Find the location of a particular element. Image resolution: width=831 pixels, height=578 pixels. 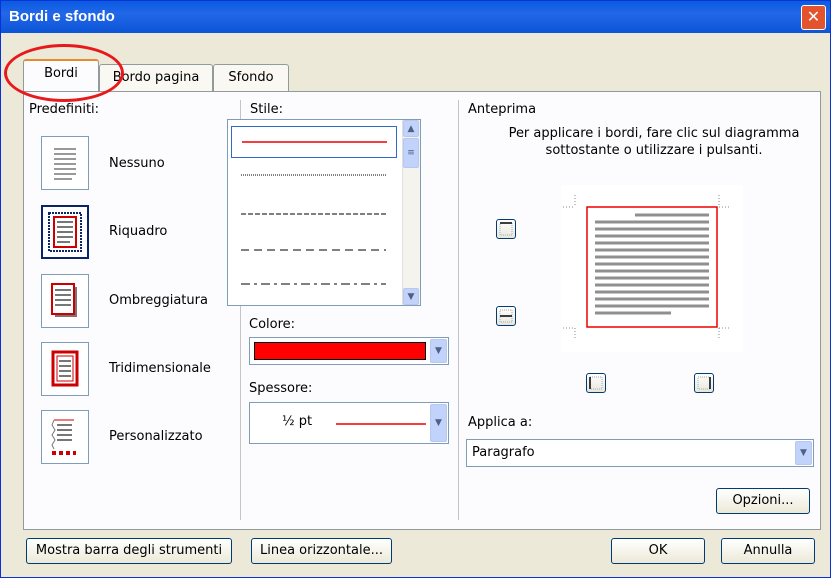

tab-label: Sfondo is located at coordinates (251, 77).